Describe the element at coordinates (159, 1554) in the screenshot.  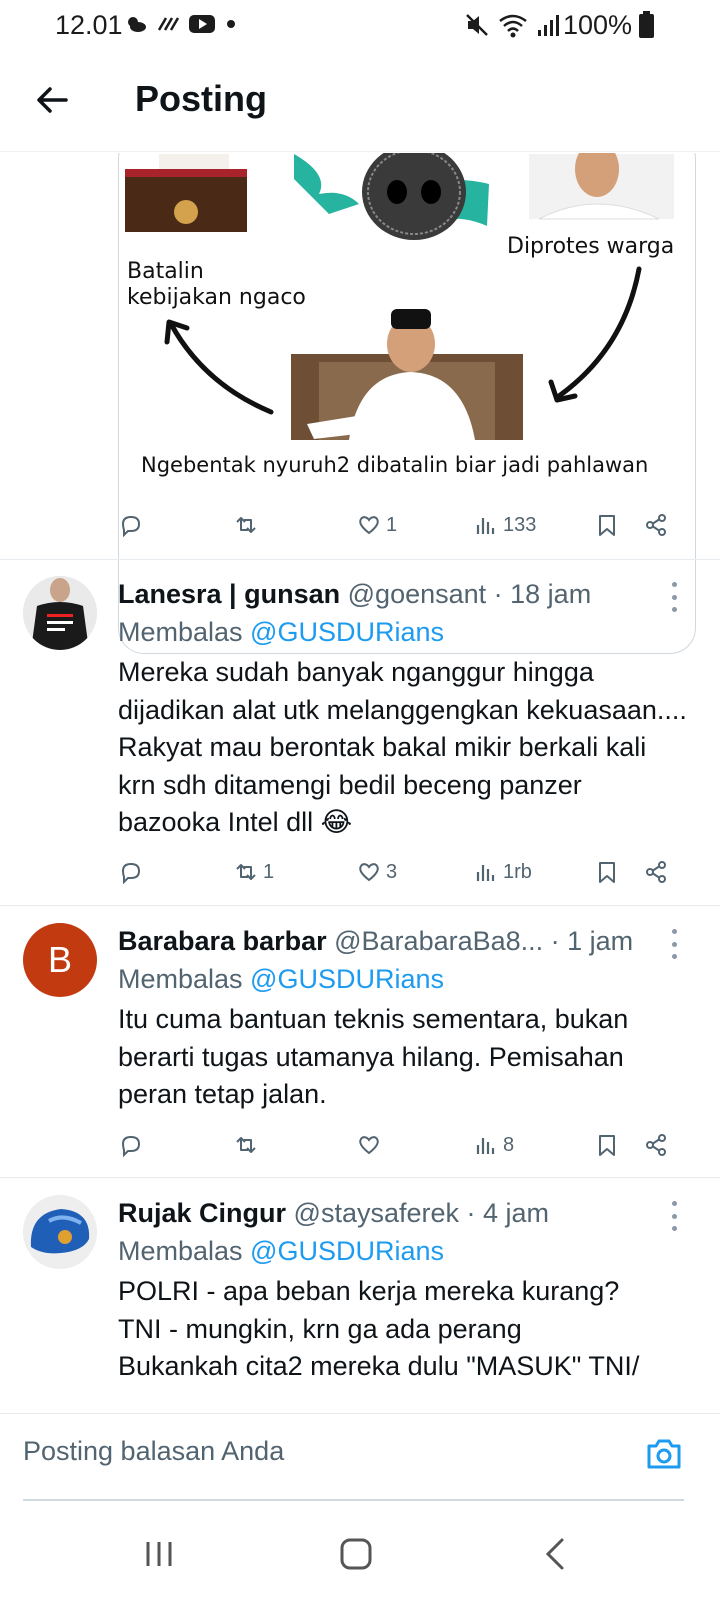
I see `recent-apps-button` at that location.